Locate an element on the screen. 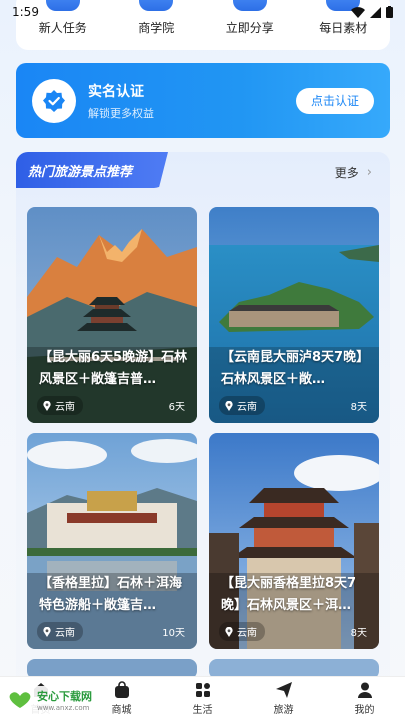  tab-label: 旅游 is located at coordinates (283, 710).